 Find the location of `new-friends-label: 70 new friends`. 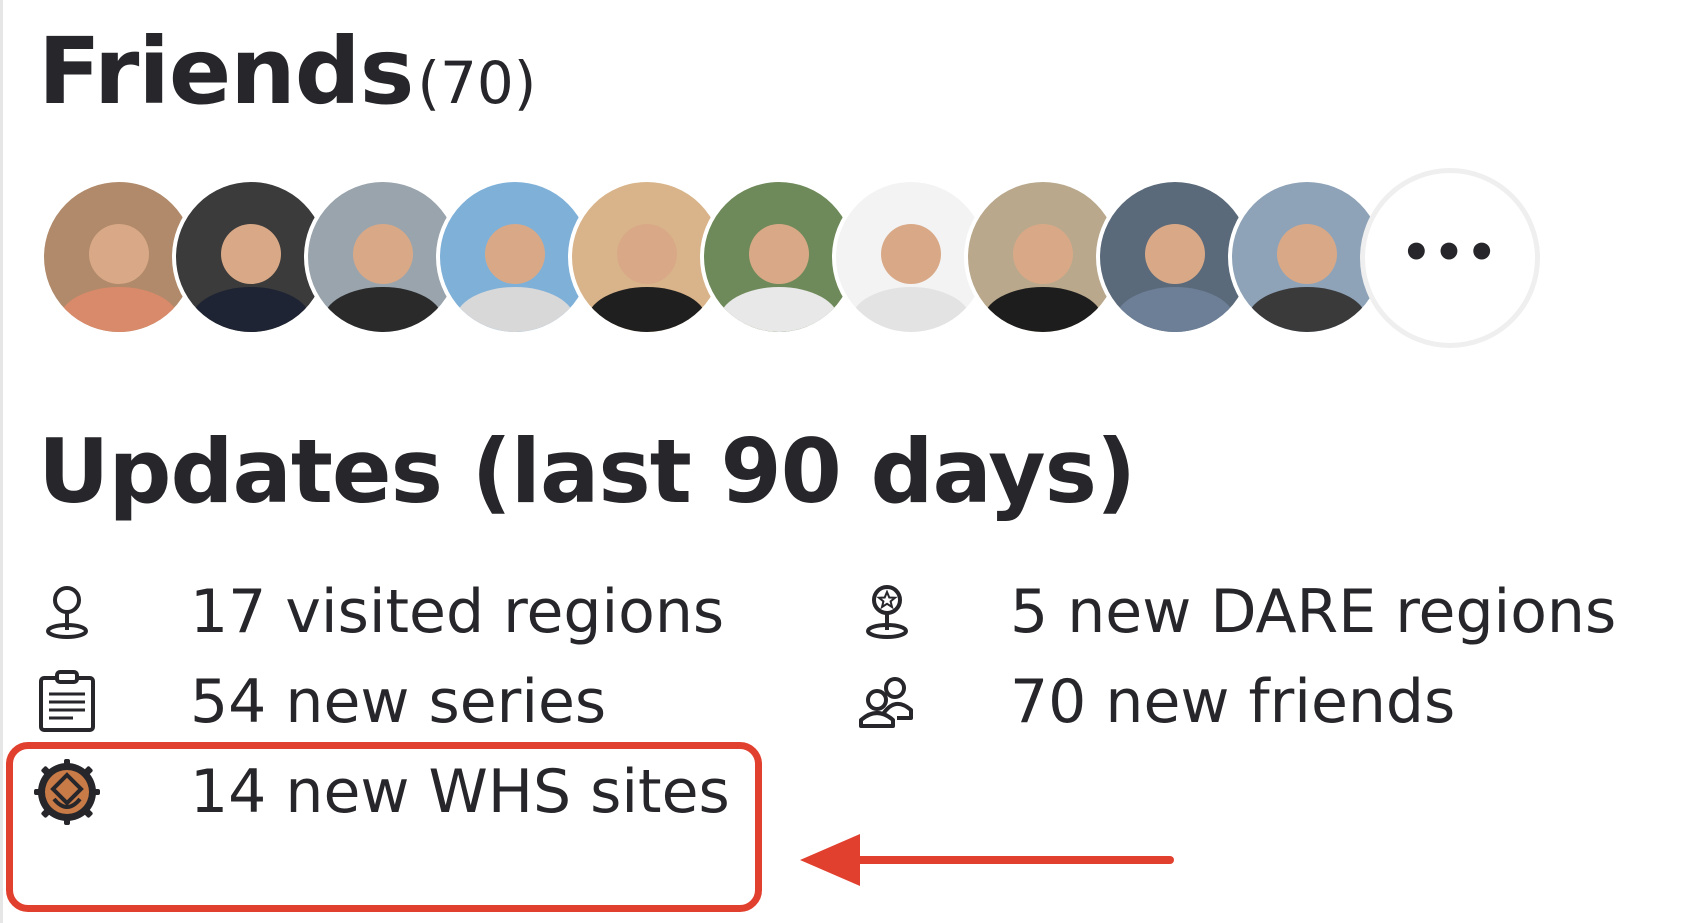

new-friends-label: 70 new friends is located at coordinates (1233, 702).